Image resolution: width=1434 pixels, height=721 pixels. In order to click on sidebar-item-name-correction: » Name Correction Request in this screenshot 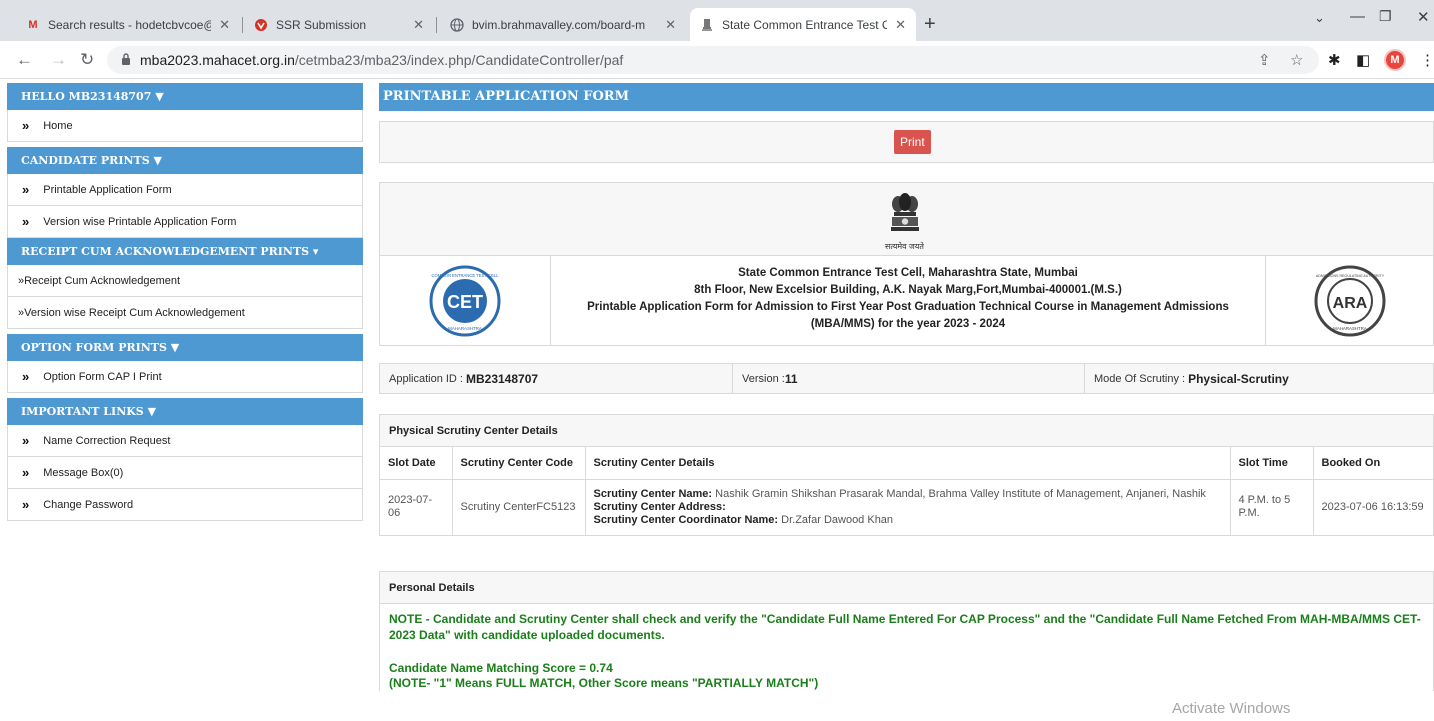, I will do `click(185, 441)`.